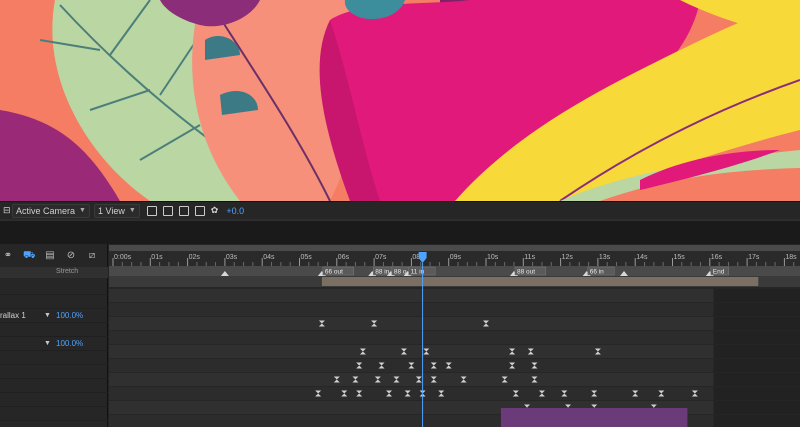 The image size is (800, 427). I want to click on layer-name: rallax 1, so click(13, 315).